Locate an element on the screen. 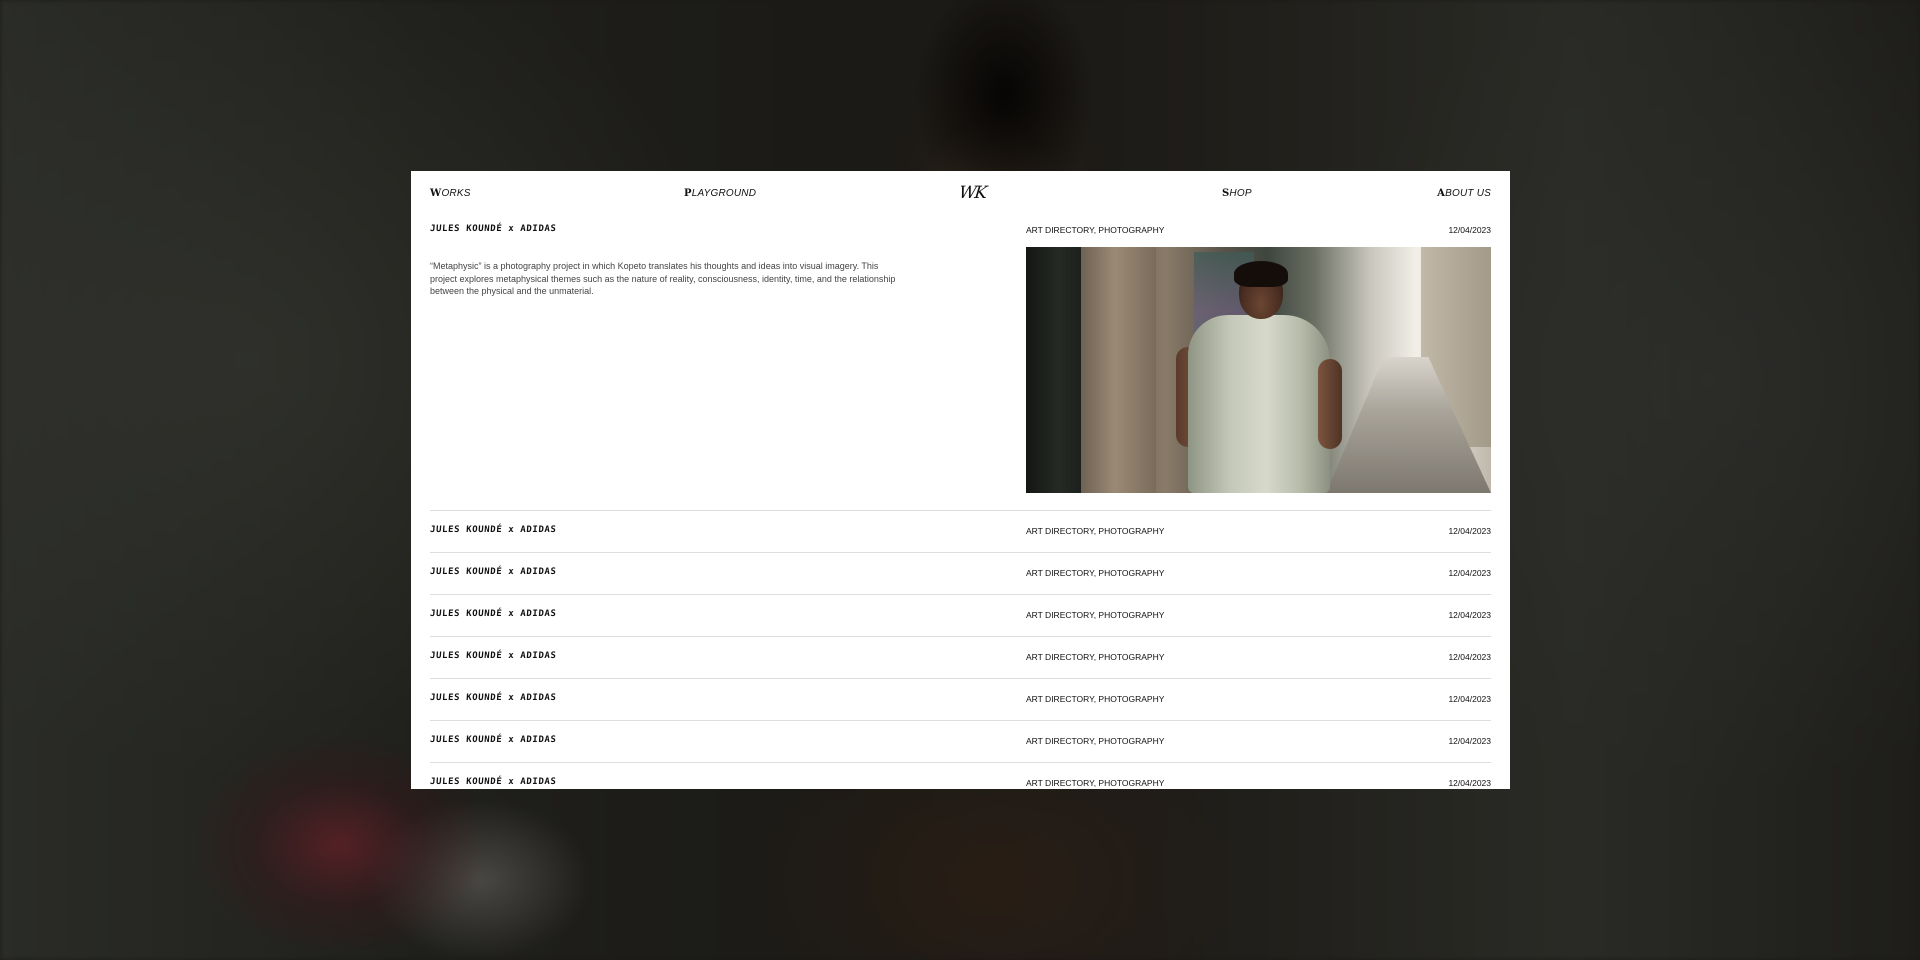 This screenshot has height=960, width=1920. photo-arm-right is located at coordinates (1330, 404).